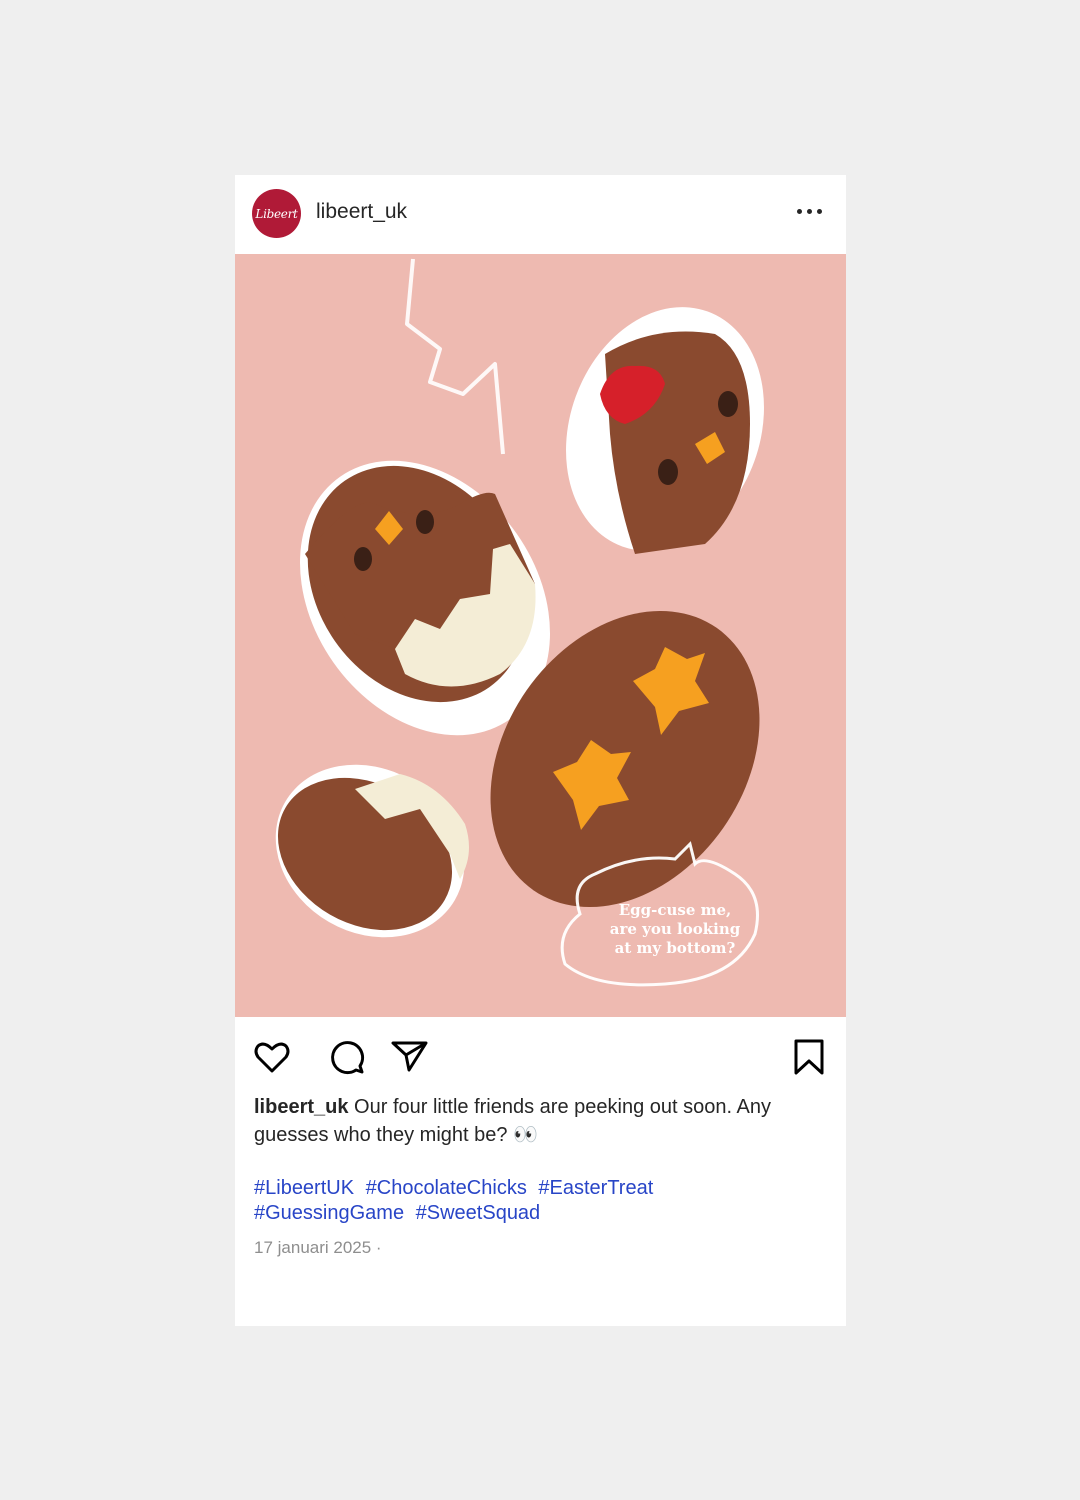 Image resolution: width=1080 pixels, height=1500 pixels. I want to click on post-header: Libeert libeert_uk, so click(540, 214).